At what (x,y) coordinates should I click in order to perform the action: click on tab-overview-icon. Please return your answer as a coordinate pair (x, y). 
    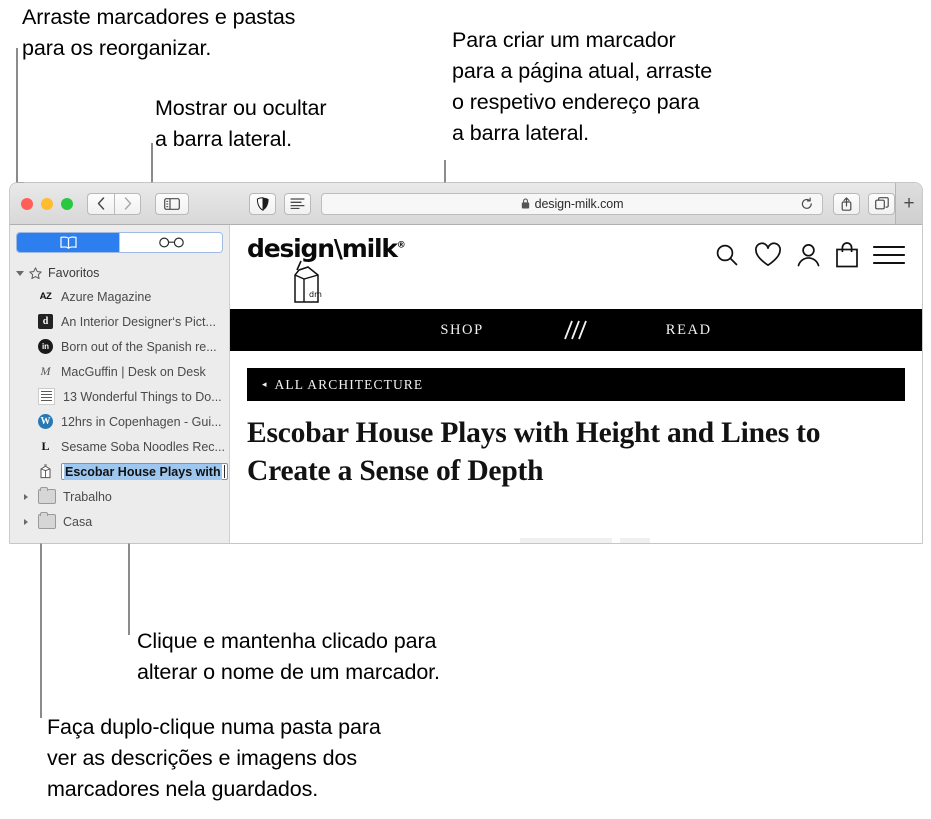
    Looking at the image, I should click on (881, 203).